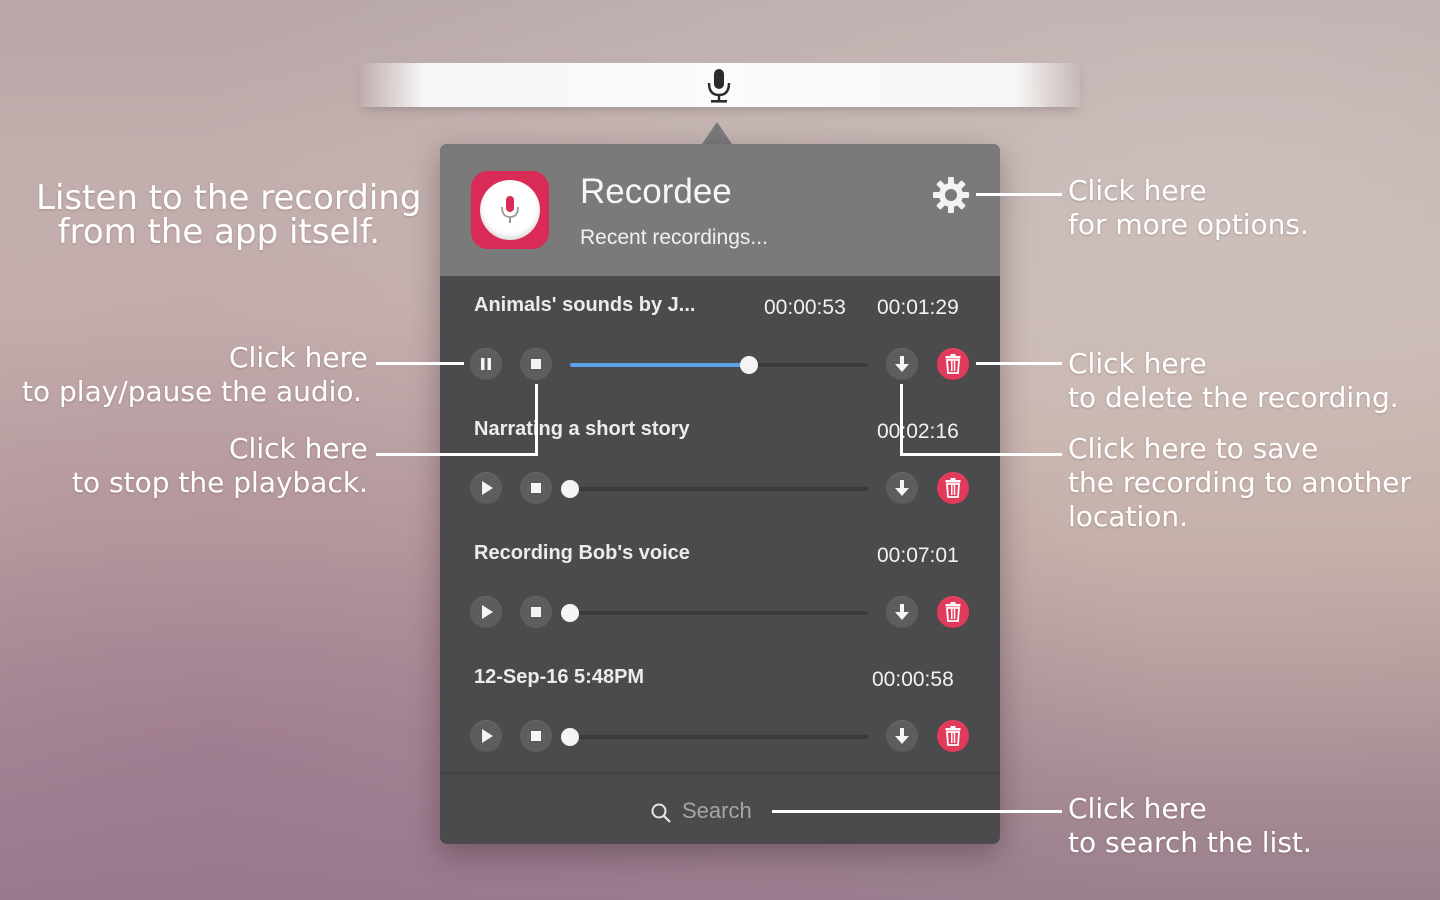 This screenshot has width=1440, height=900. Describe the element at coordinates (805, 307) in the screenshot. I see `recording-elapsed: 00:00:53` at that location.